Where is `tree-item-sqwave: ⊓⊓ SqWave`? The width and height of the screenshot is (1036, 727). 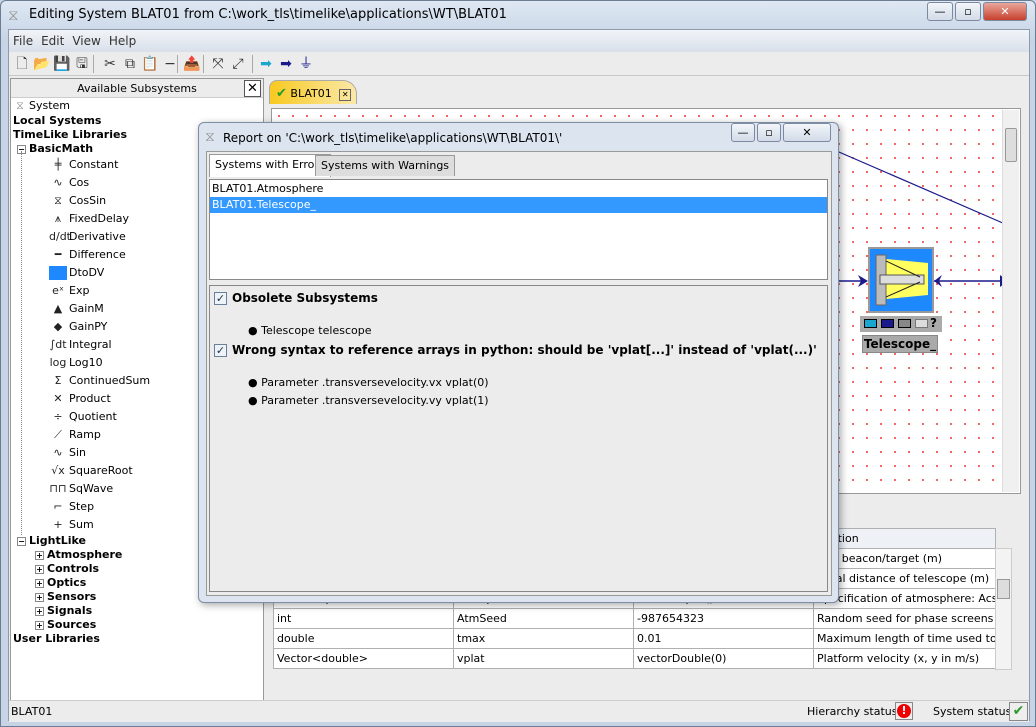 tree-item-sqwave: ⊓⊓ SqWave is located at coordinates (81, 489).